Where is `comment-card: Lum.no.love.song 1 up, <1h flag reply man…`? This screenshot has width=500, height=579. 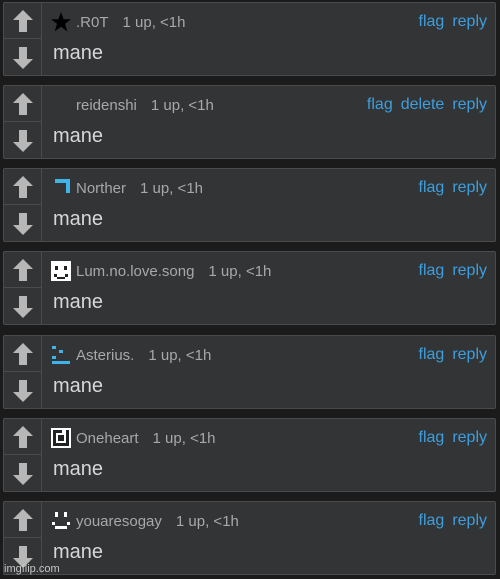 comment-card: Lum.no.love.song 1 up, <1h flag reply man… is located at coordinates (249, 288).